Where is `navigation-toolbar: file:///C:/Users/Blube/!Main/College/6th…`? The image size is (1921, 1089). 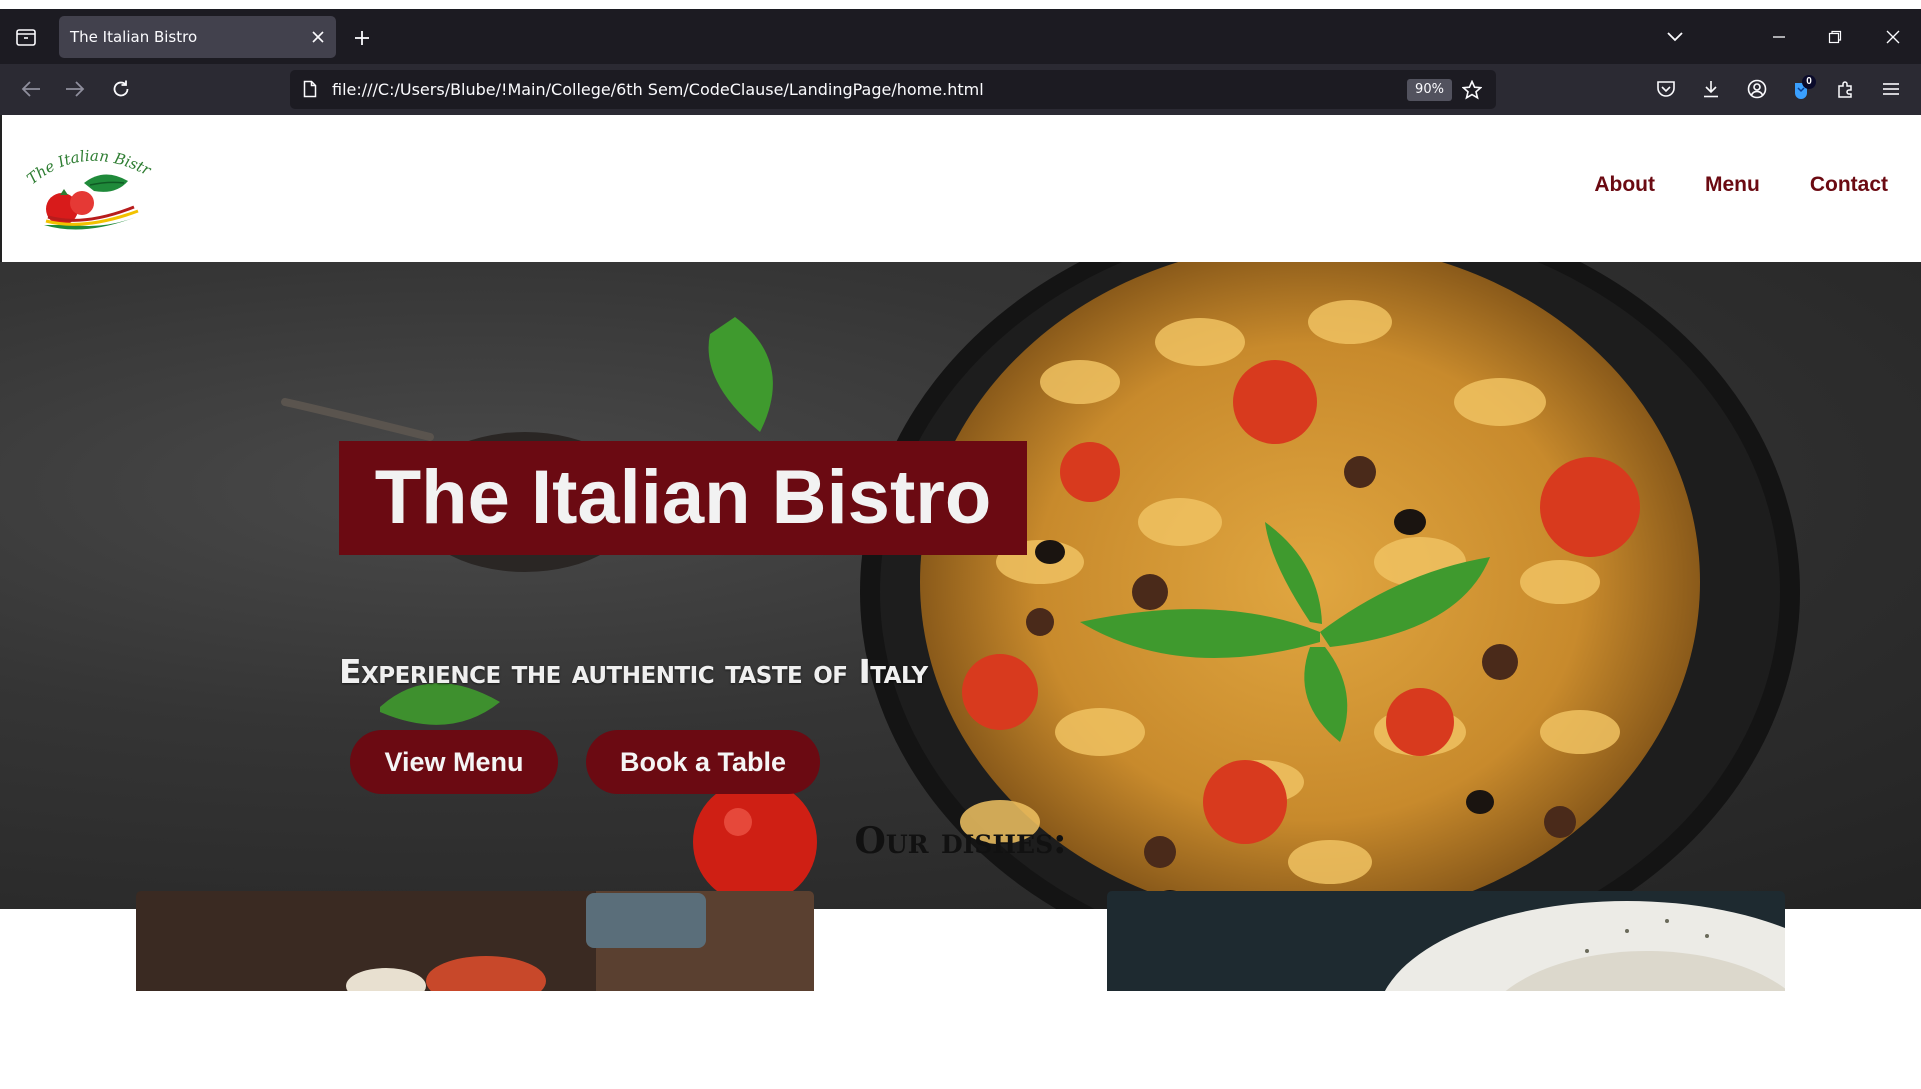
navigation-toolbar: file:///C:/Users/Blube/!Main/College/6th… is located at coordinates (960, 89).